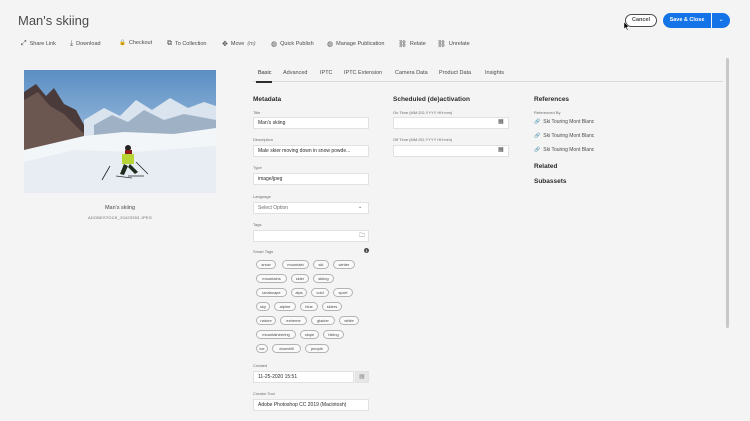  What do you see at coordinates (321, 264) in the screenshot?
I see `smart-tag: ski` at bounding box center [321, 264].